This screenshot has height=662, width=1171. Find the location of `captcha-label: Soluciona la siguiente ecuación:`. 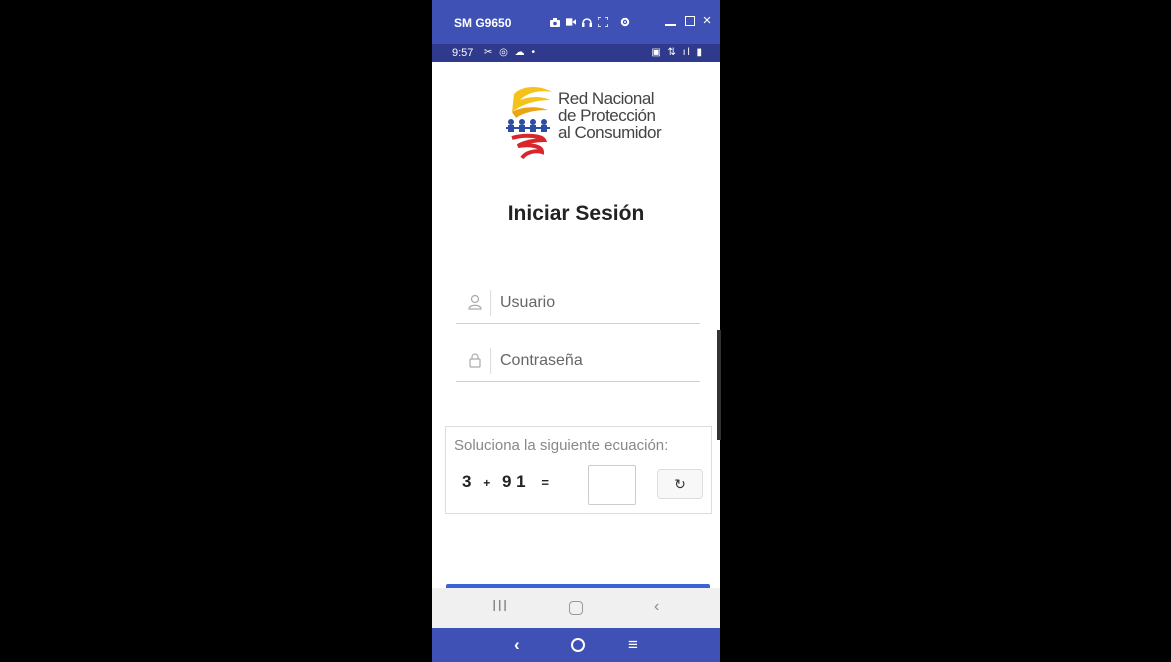

captcha-label: Soluciona la siguiente ecuación: is located at coordinates (561, 445).